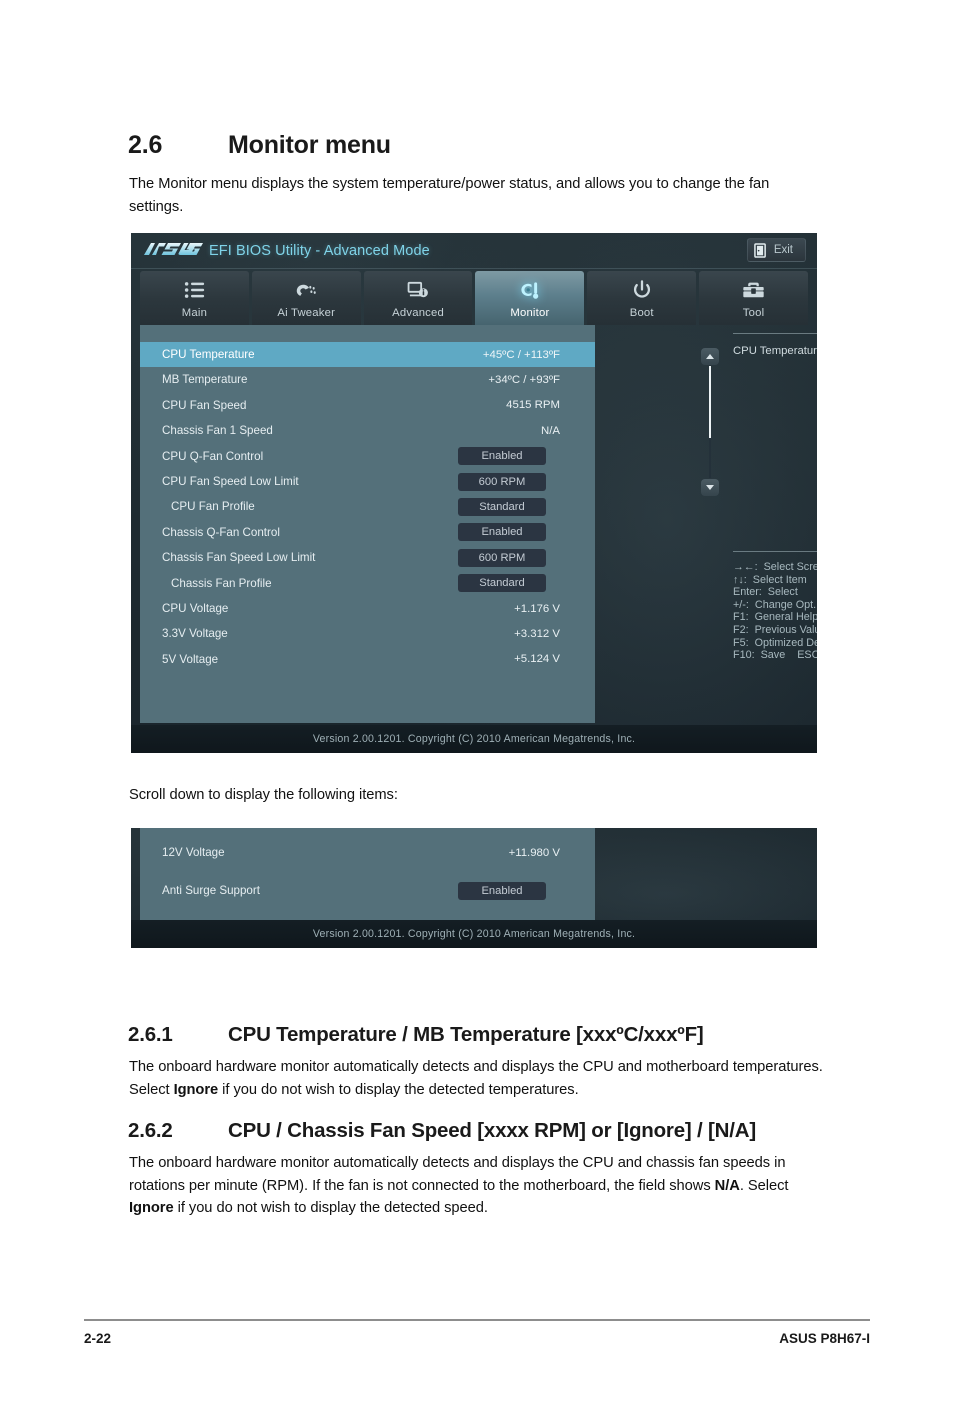  Describe the element at coordinates (367, 506) in the screenshot. I see `setting-row: CPU Fan Profile Standard` at that location.